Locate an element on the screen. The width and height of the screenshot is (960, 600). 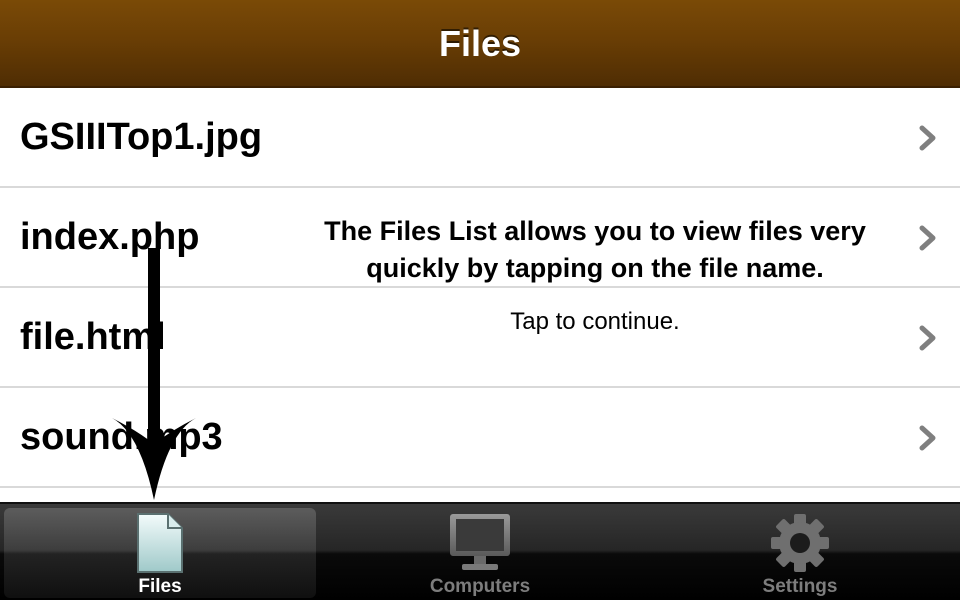
tab-computers: Computers is located at coordinates (480, 553).